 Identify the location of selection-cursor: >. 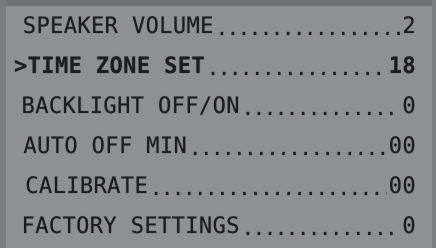
(21, 66).